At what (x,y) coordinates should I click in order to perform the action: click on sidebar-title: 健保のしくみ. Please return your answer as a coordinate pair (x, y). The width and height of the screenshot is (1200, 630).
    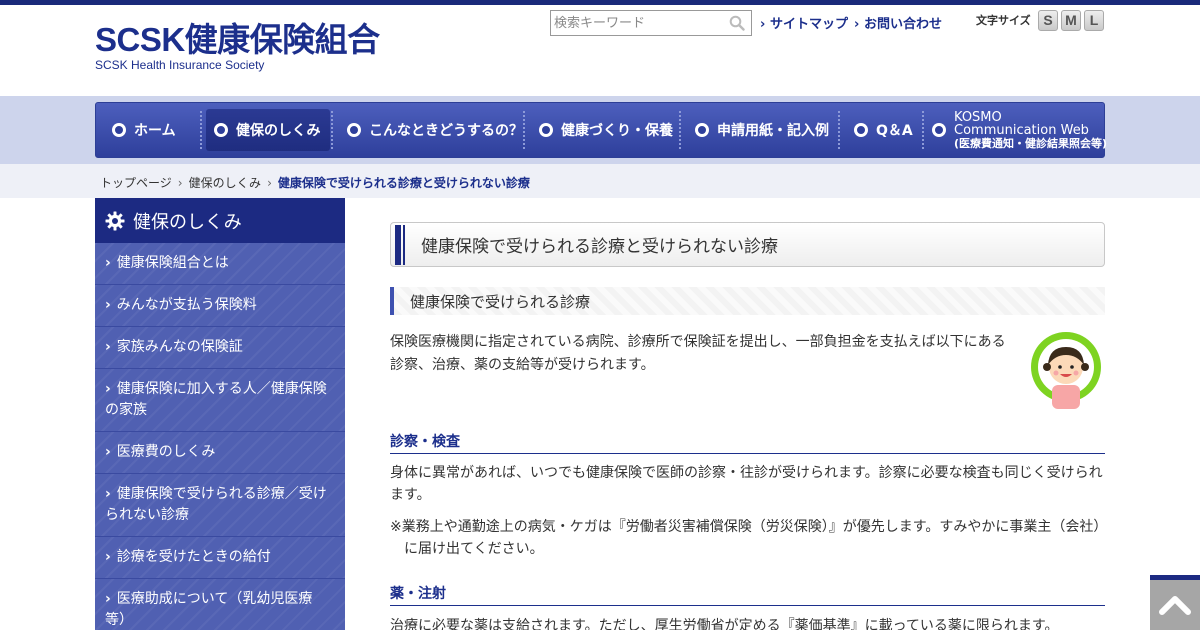
    Looking at the image, I should click on (220, 220).